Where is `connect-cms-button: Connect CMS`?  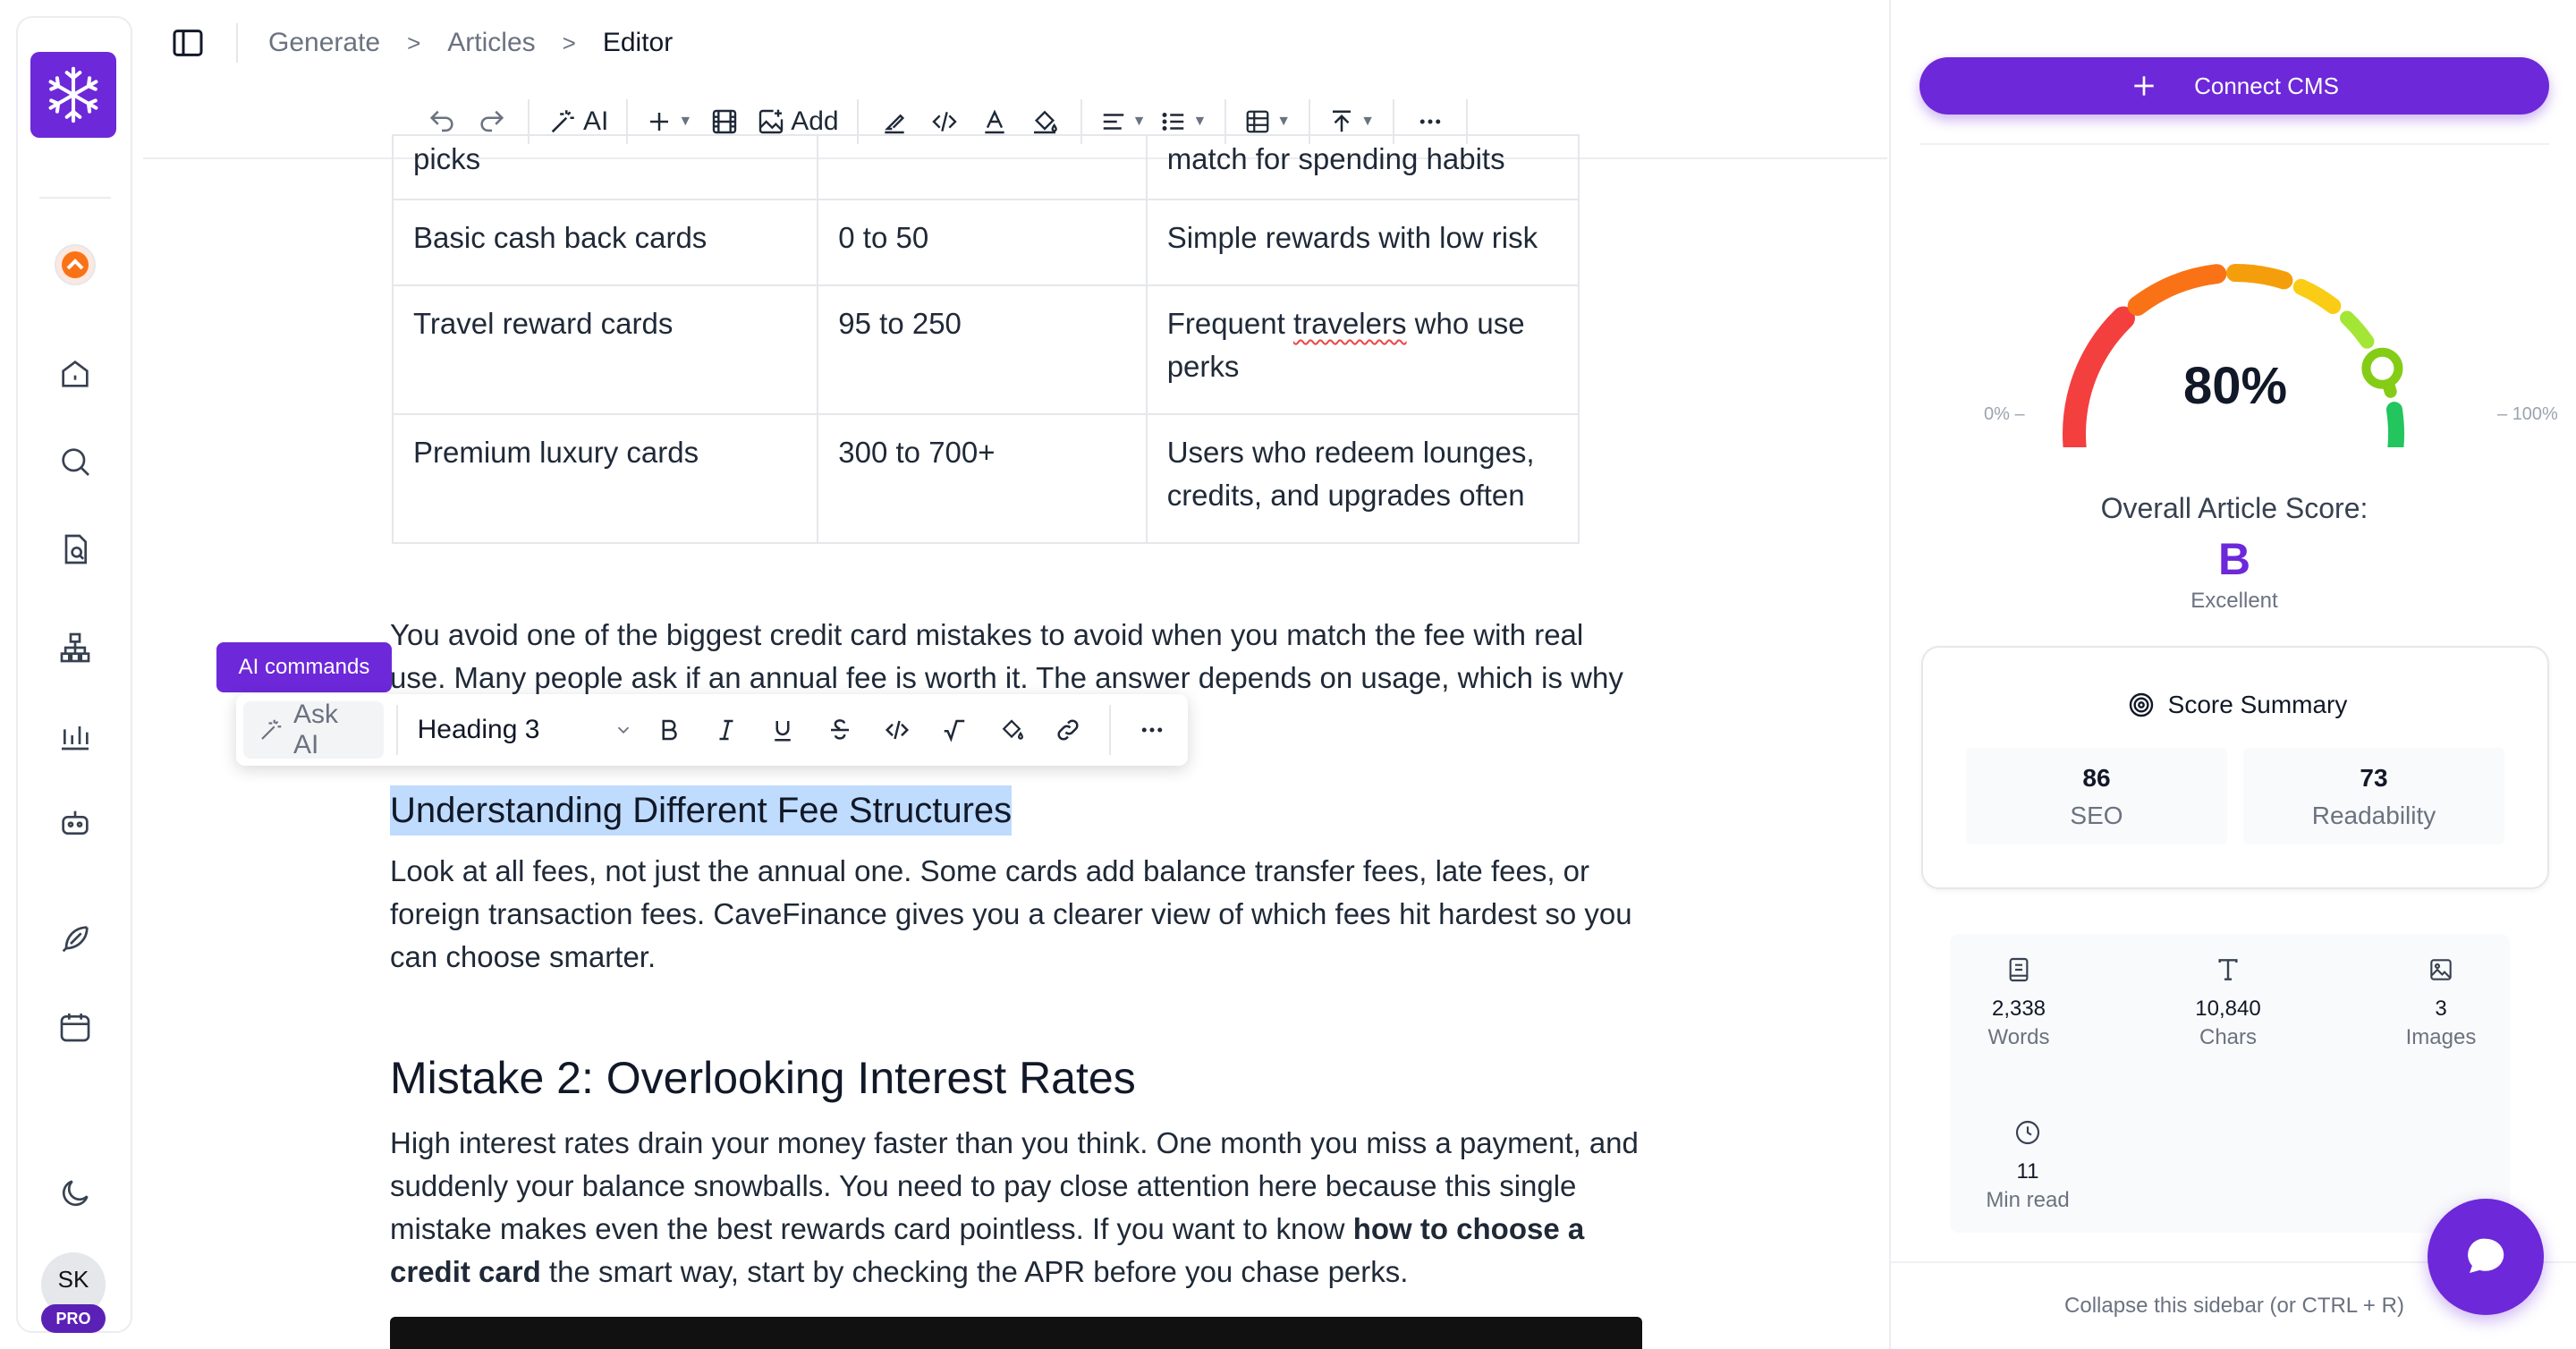 connect-cms-button: Connect CMS is located at coordinates (2234, 86).